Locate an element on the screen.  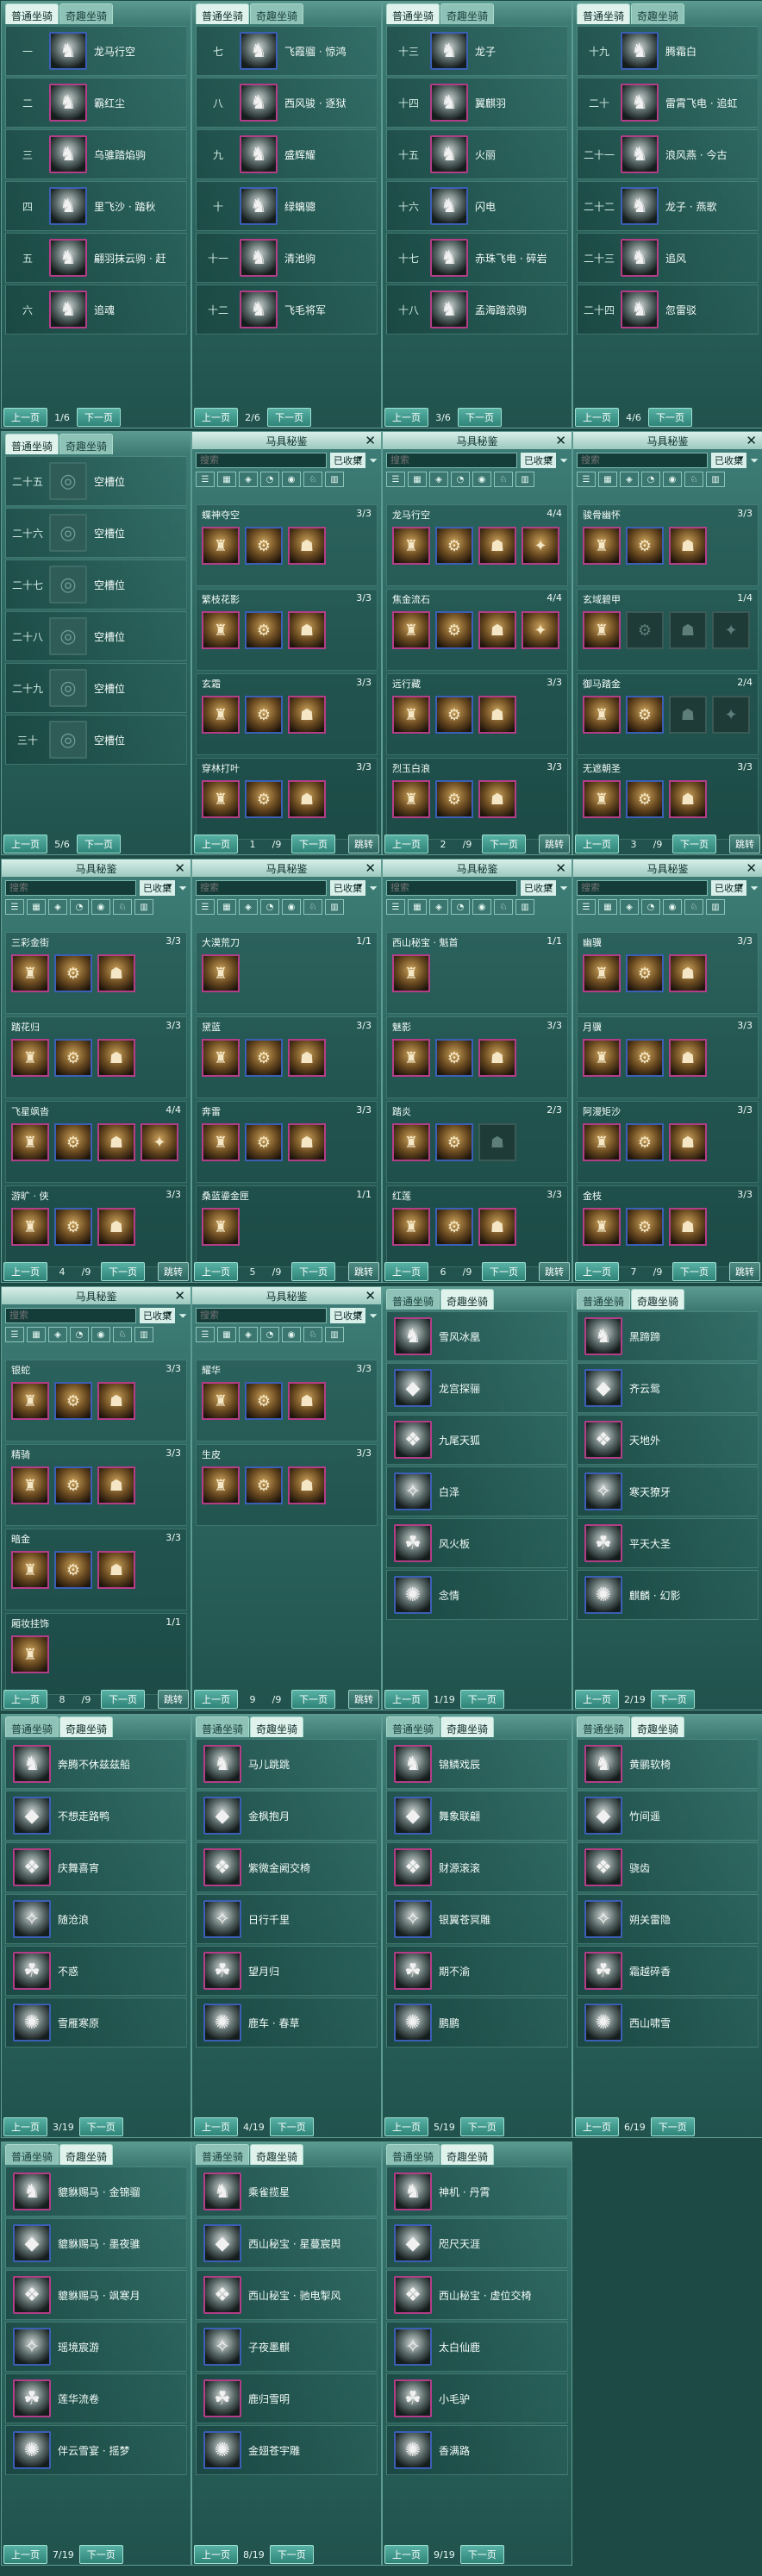
category-filter-icon: ☰ is located at coordinates (205, 907).